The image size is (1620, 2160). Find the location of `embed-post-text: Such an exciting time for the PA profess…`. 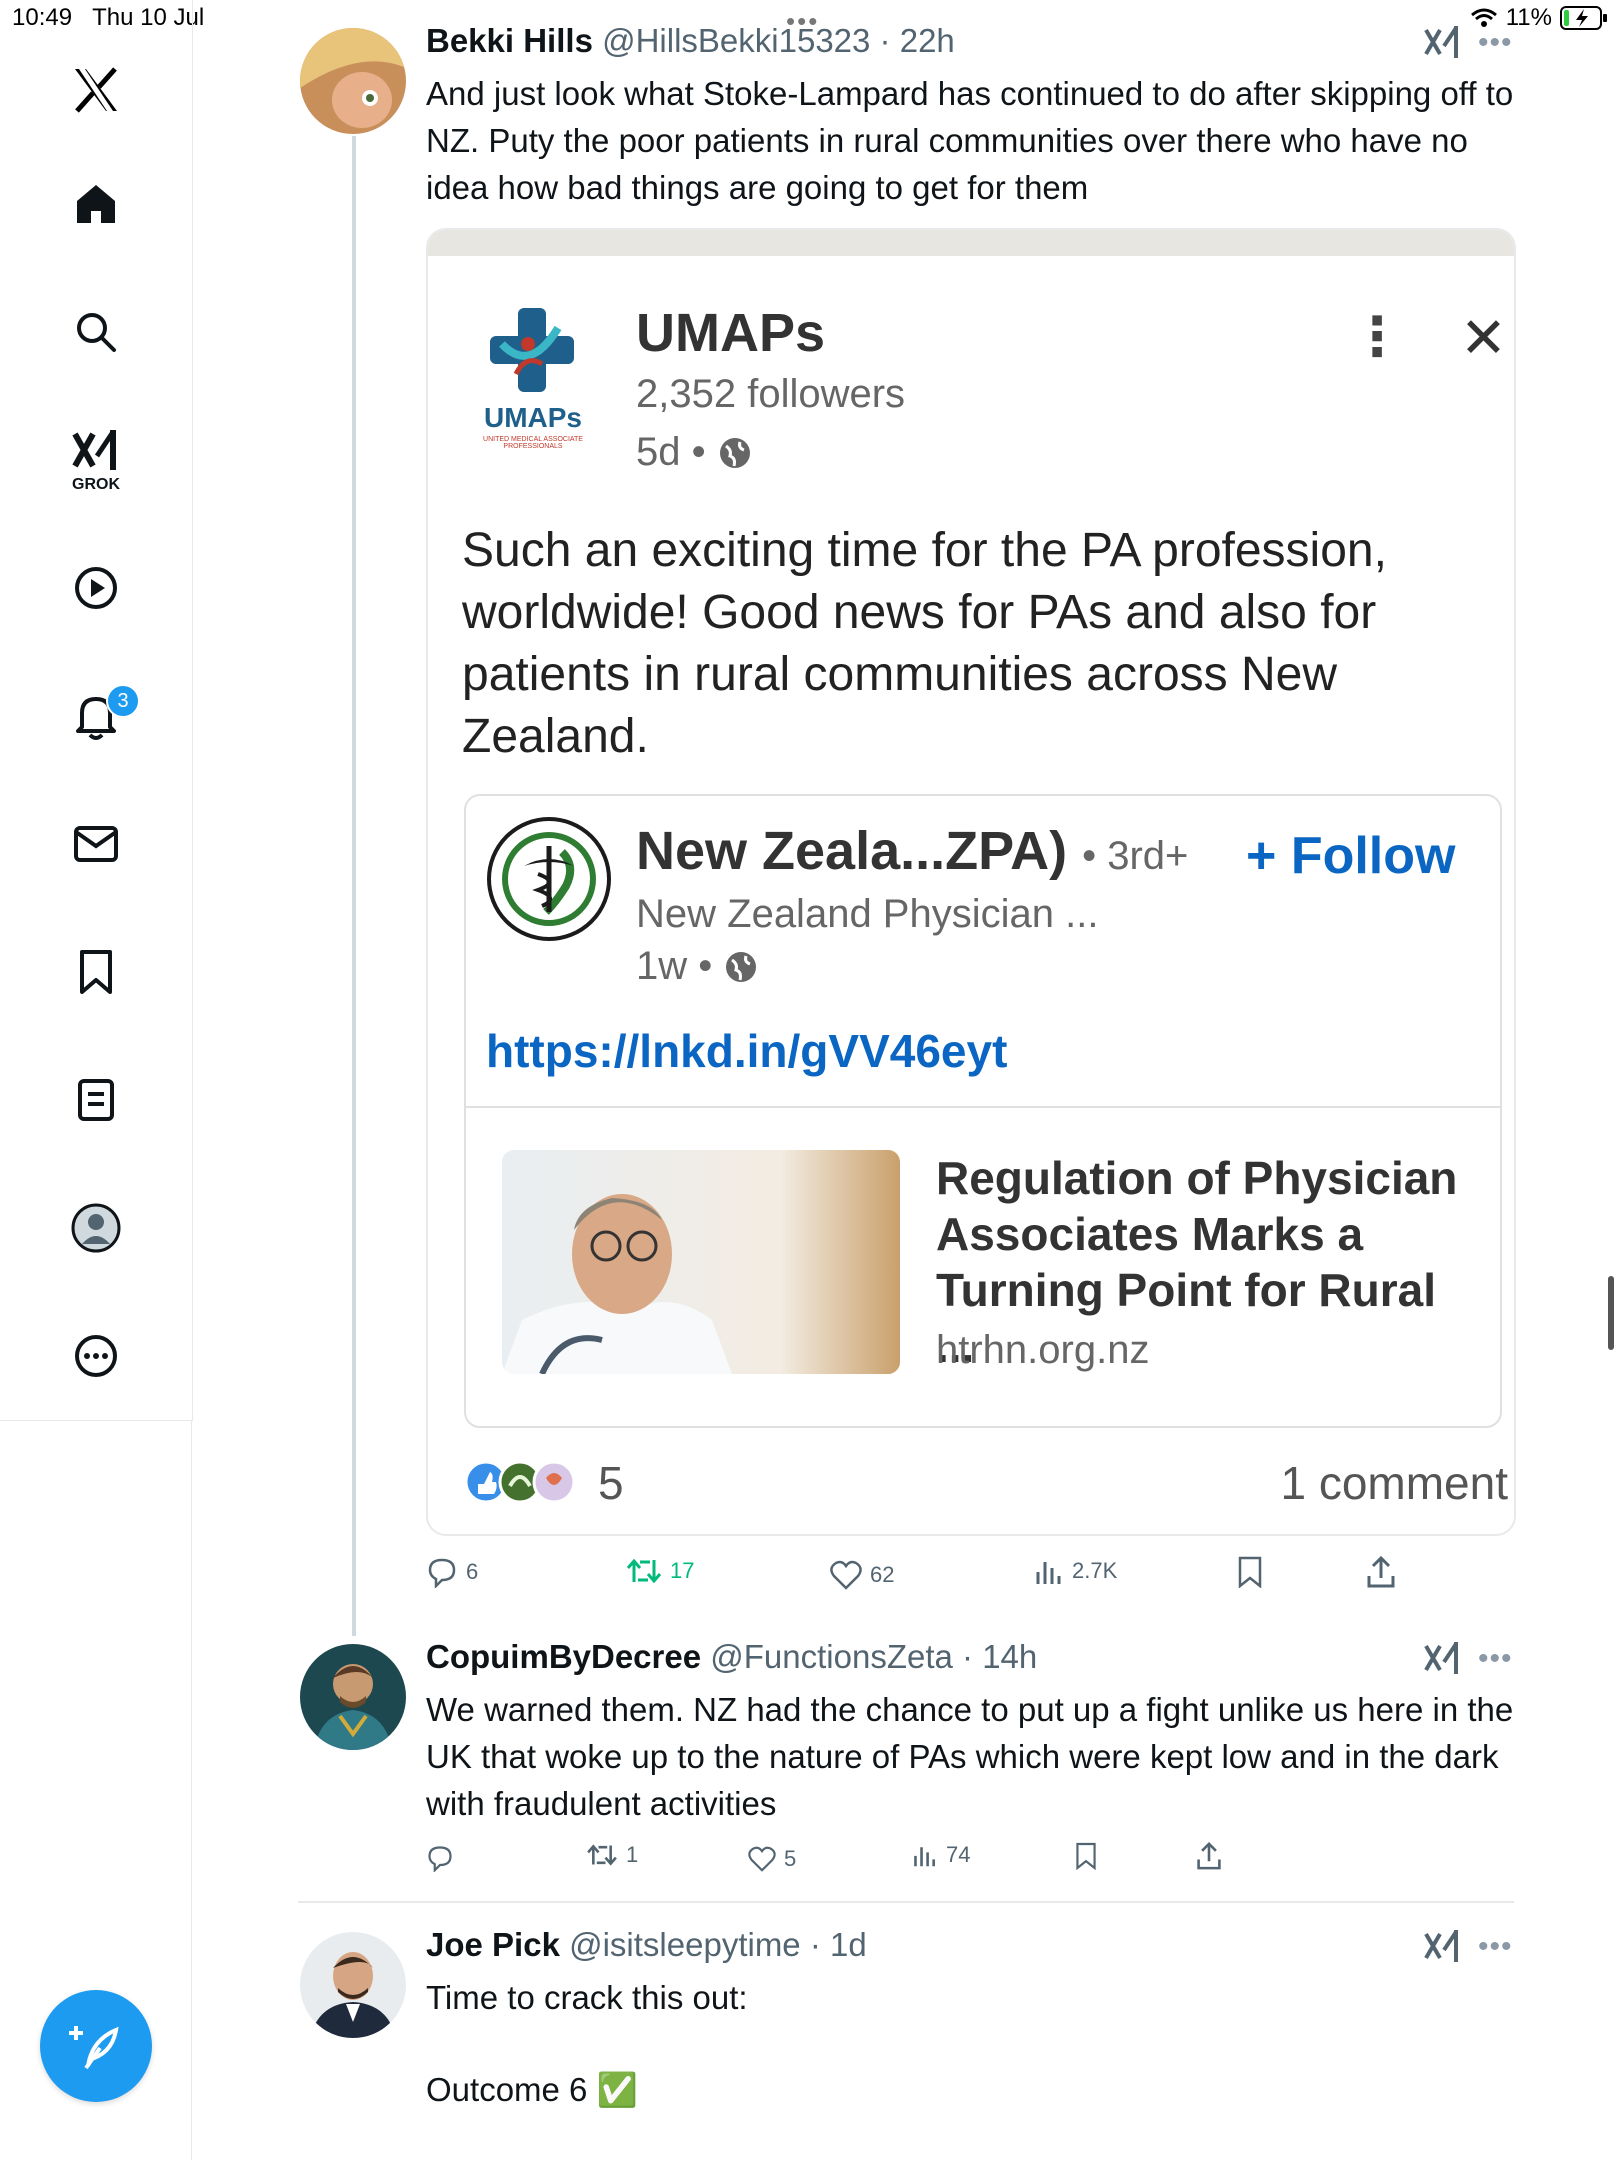

embed-post-text: Such an exciting time for the PA profess… is located at coordinates (924, 643).